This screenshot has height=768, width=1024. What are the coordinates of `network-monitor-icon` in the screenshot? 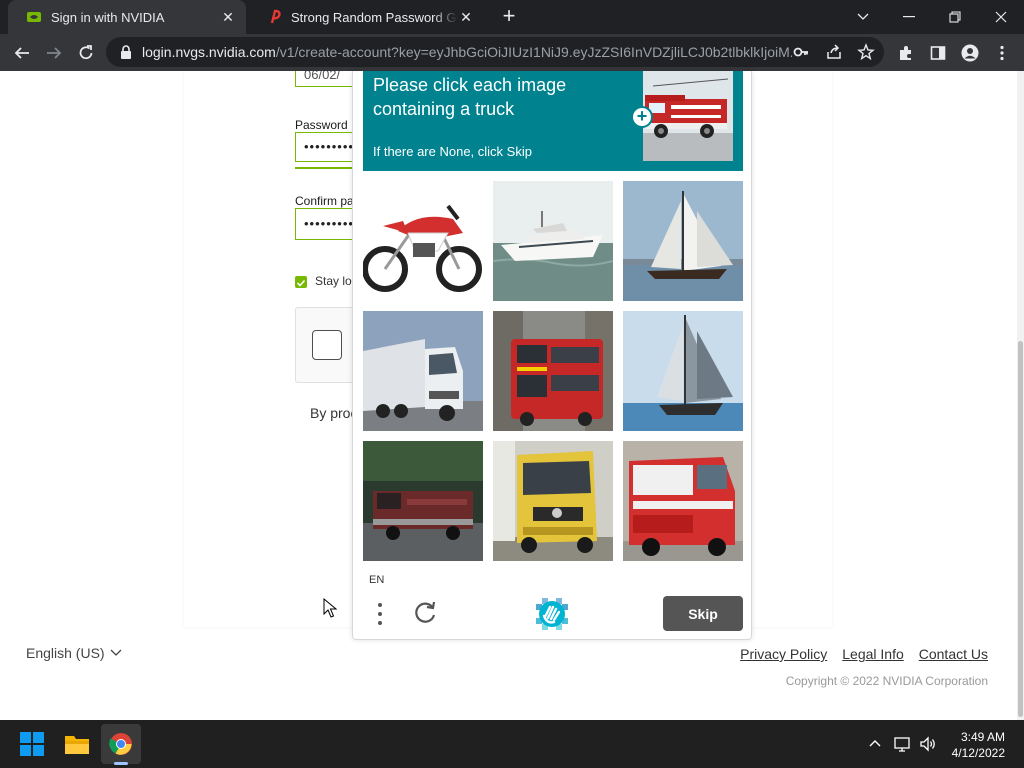 It's located at (903, 744).